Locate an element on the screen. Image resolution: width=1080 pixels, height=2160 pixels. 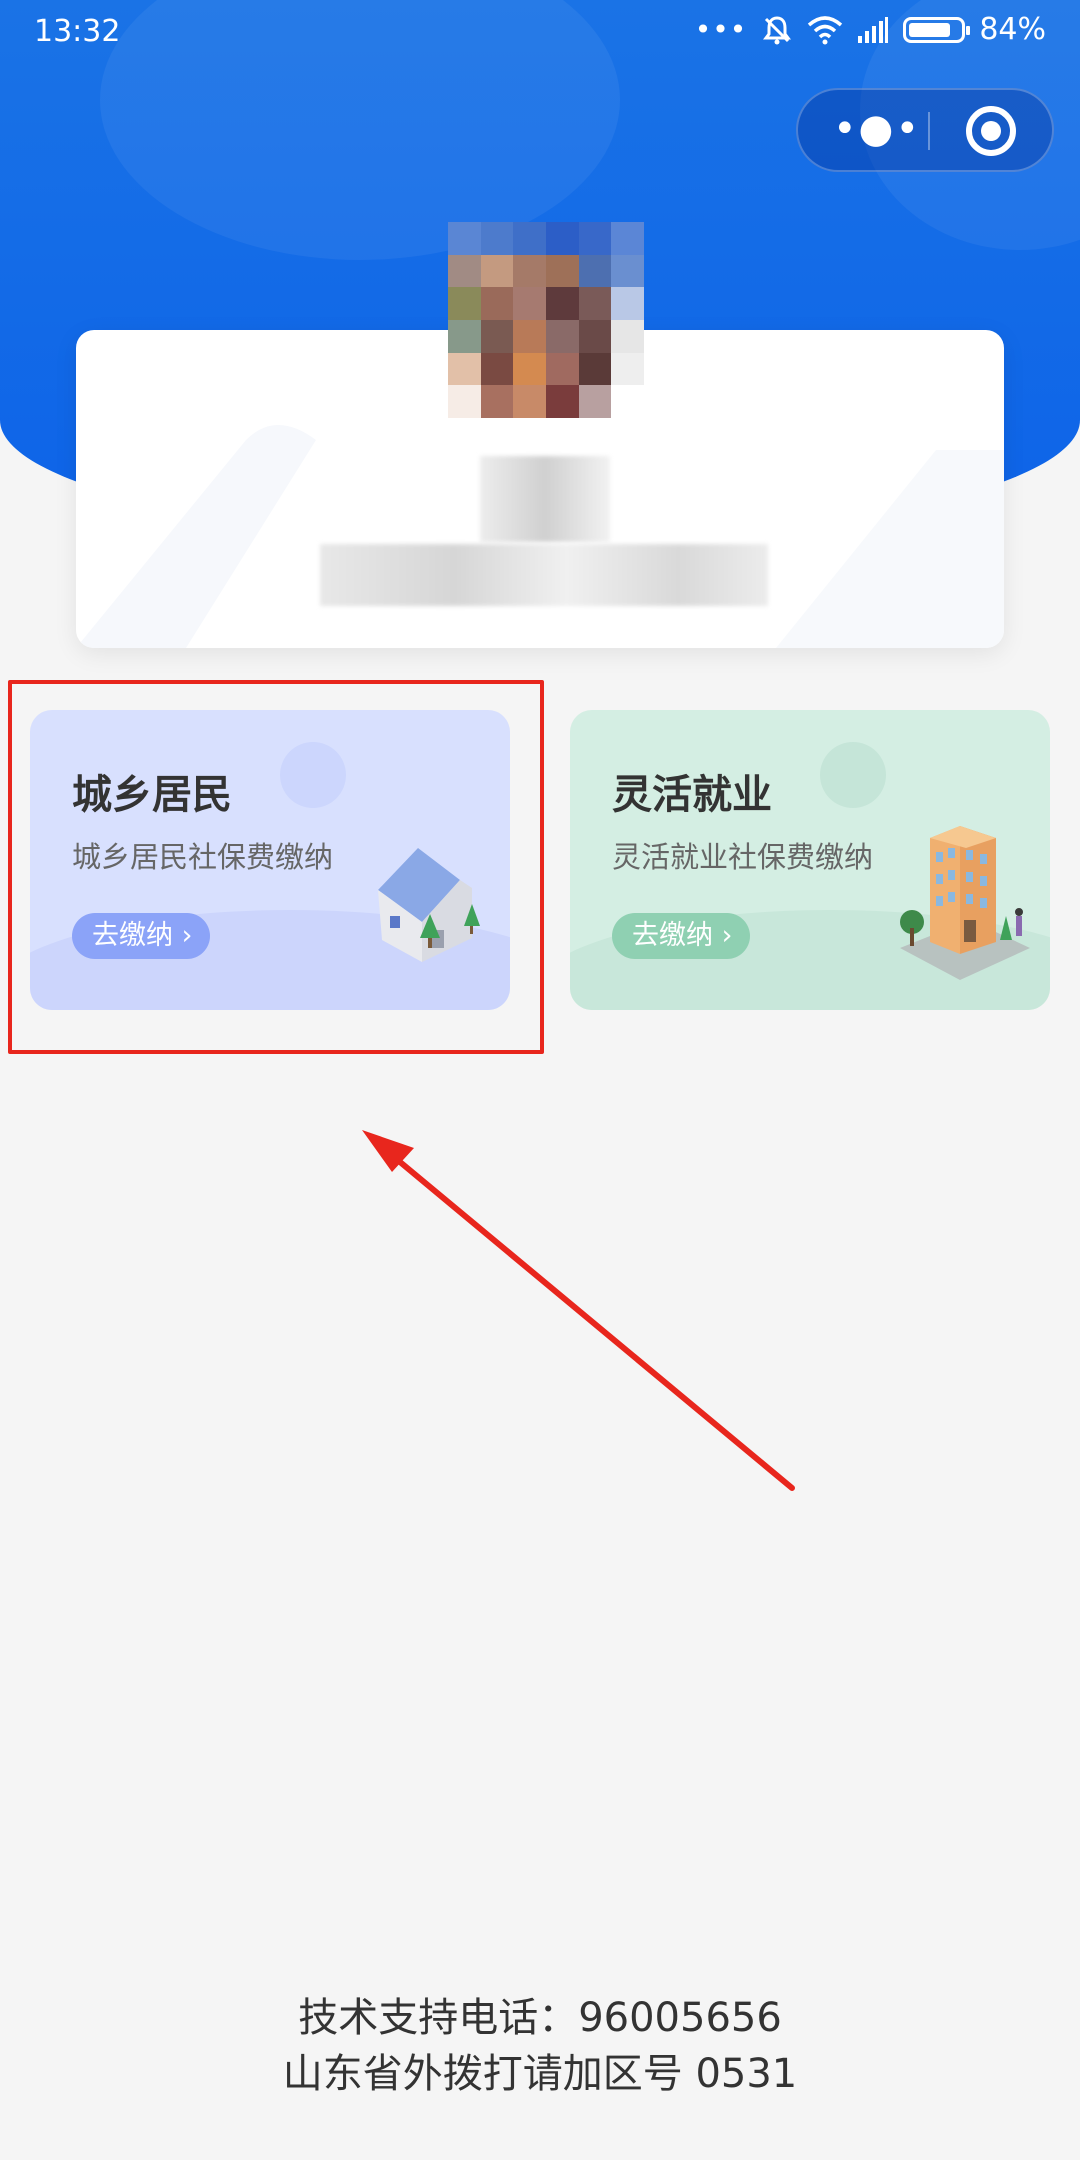
footer: 技术支持电话：96005656 山东省外拨打请加区号 0531 is located at coordinates (540, 2046).